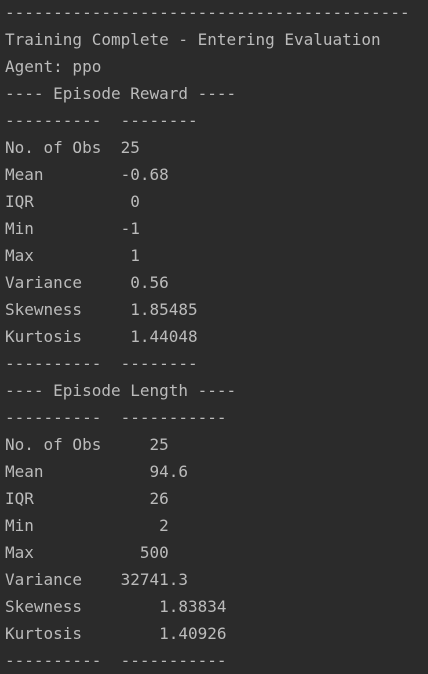 Image resolution: width=428 pixels, height=674 pixels. What do you see at coordinates (72, 228) in the screenshot?
I see `table-row: Min -1` at bounding box center [72, 228].